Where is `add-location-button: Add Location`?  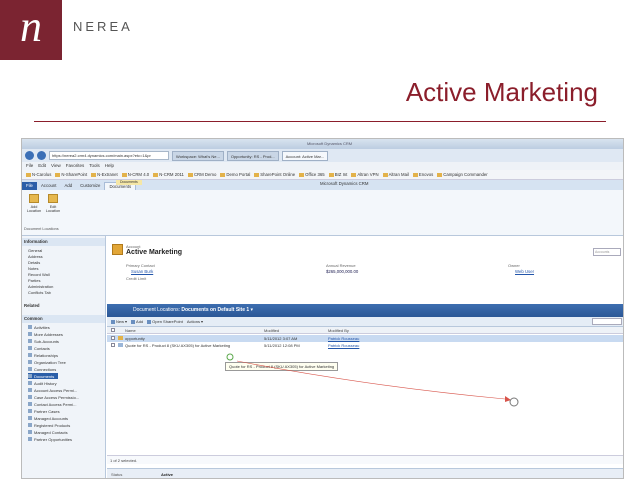
add-location-button: Add Location is located at coordinates (34, 203).